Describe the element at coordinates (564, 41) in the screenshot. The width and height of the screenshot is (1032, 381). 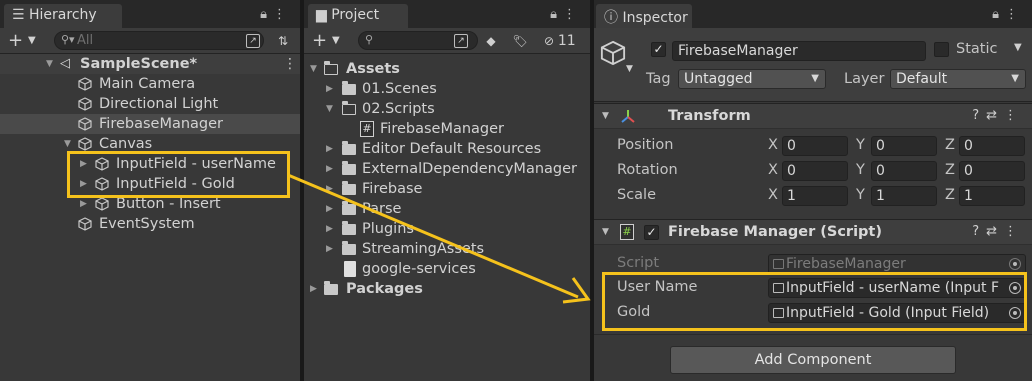
I see `hidden-packages-toggle: ⊘ 11` at that location.